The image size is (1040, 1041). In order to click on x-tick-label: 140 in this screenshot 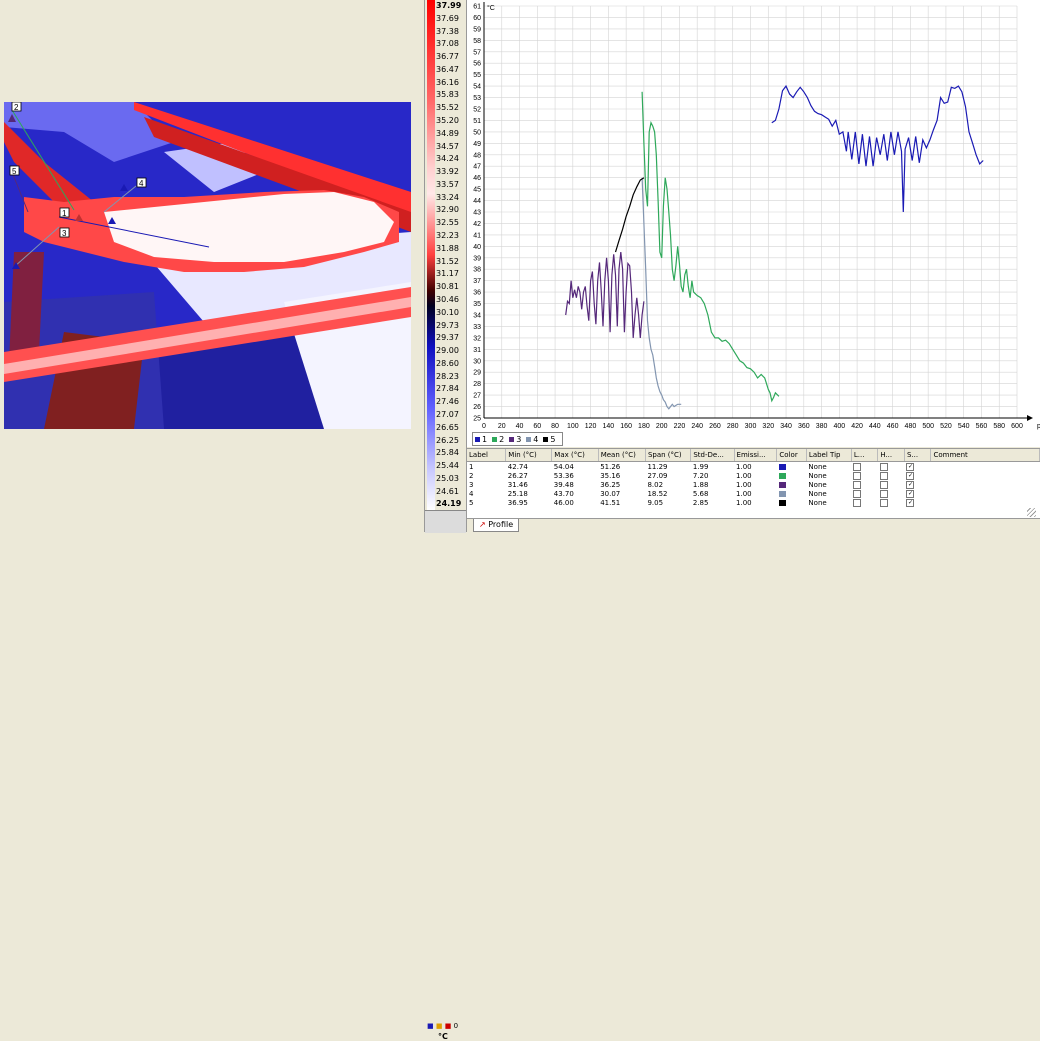, I will do `click(609, 426)`.